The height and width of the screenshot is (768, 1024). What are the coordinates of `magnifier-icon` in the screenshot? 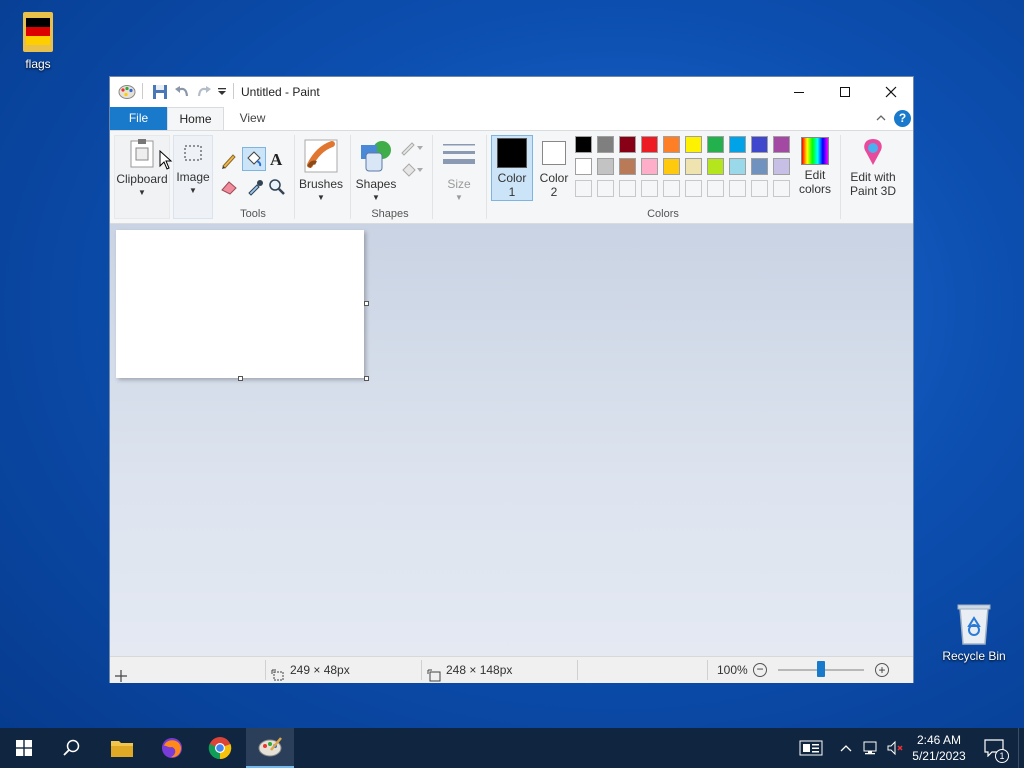 It's located at (277, 187).